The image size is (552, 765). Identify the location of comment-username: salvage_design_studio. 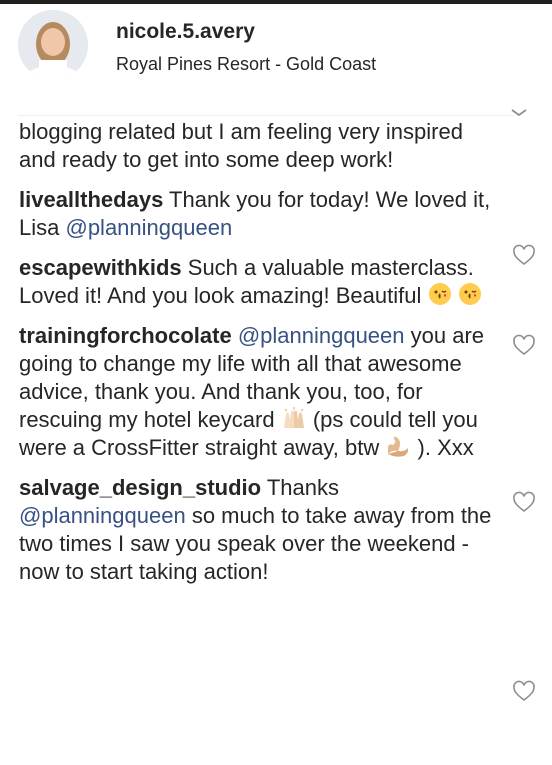
(140, 487).